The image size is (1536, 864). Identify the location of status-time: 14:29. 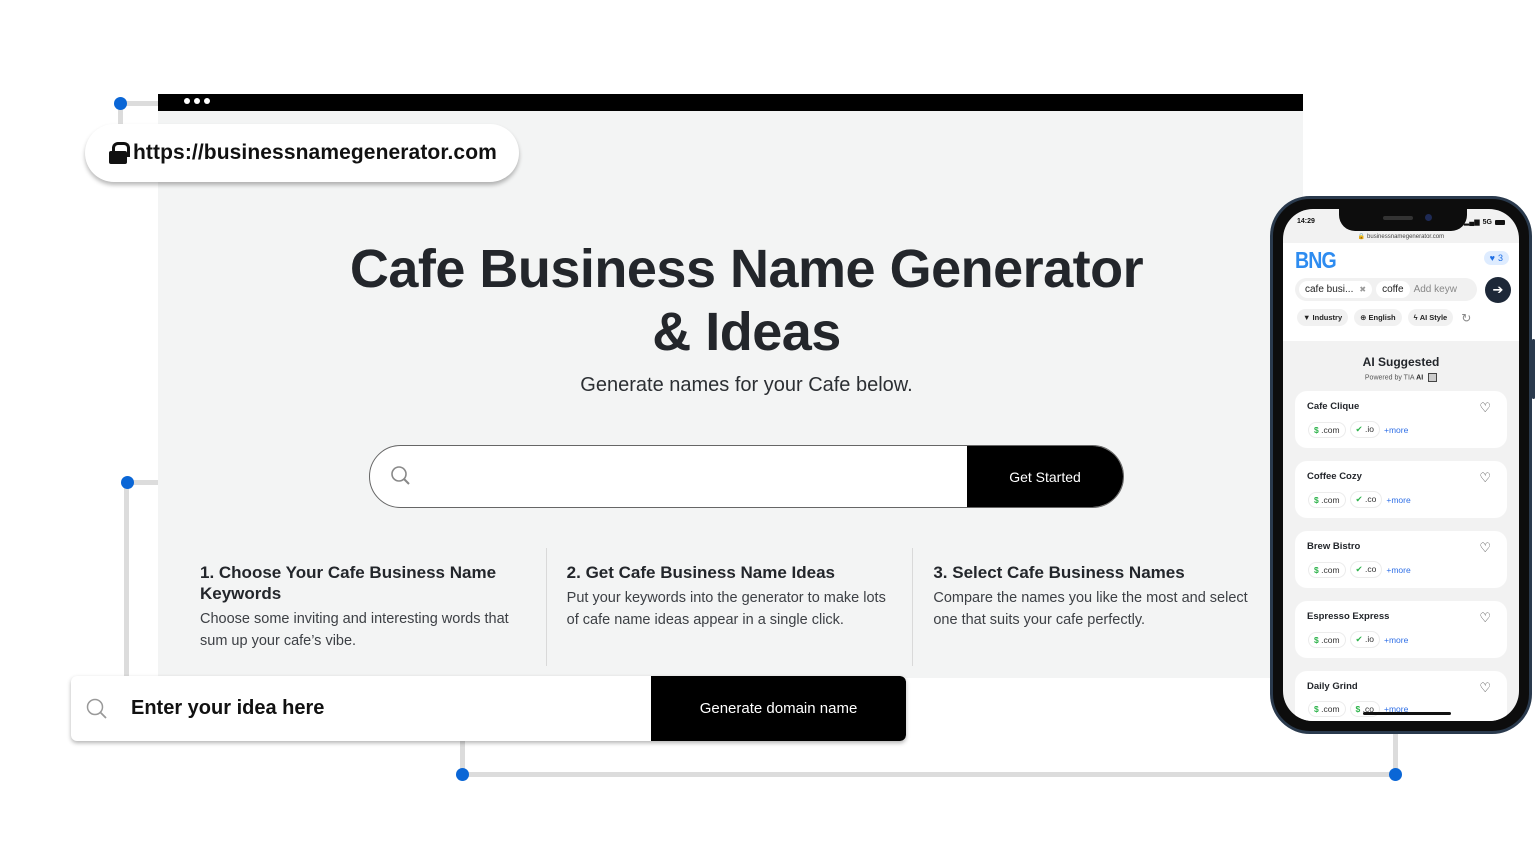
(1306, 221).